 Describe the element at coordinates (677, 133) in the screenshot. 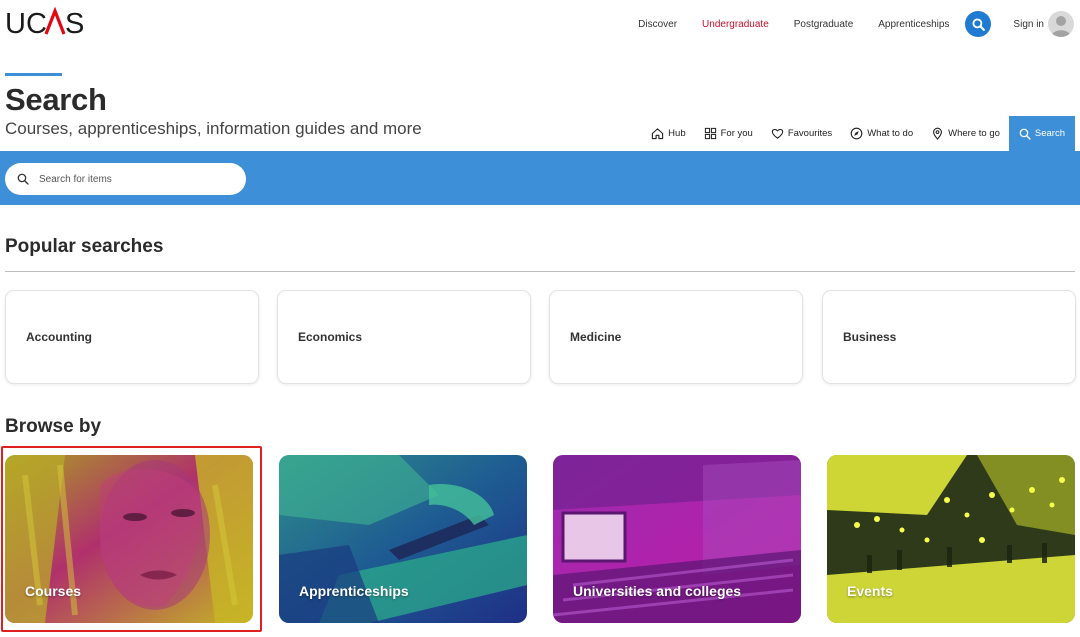

I see `subnav-hub-label: Hub` at that location.